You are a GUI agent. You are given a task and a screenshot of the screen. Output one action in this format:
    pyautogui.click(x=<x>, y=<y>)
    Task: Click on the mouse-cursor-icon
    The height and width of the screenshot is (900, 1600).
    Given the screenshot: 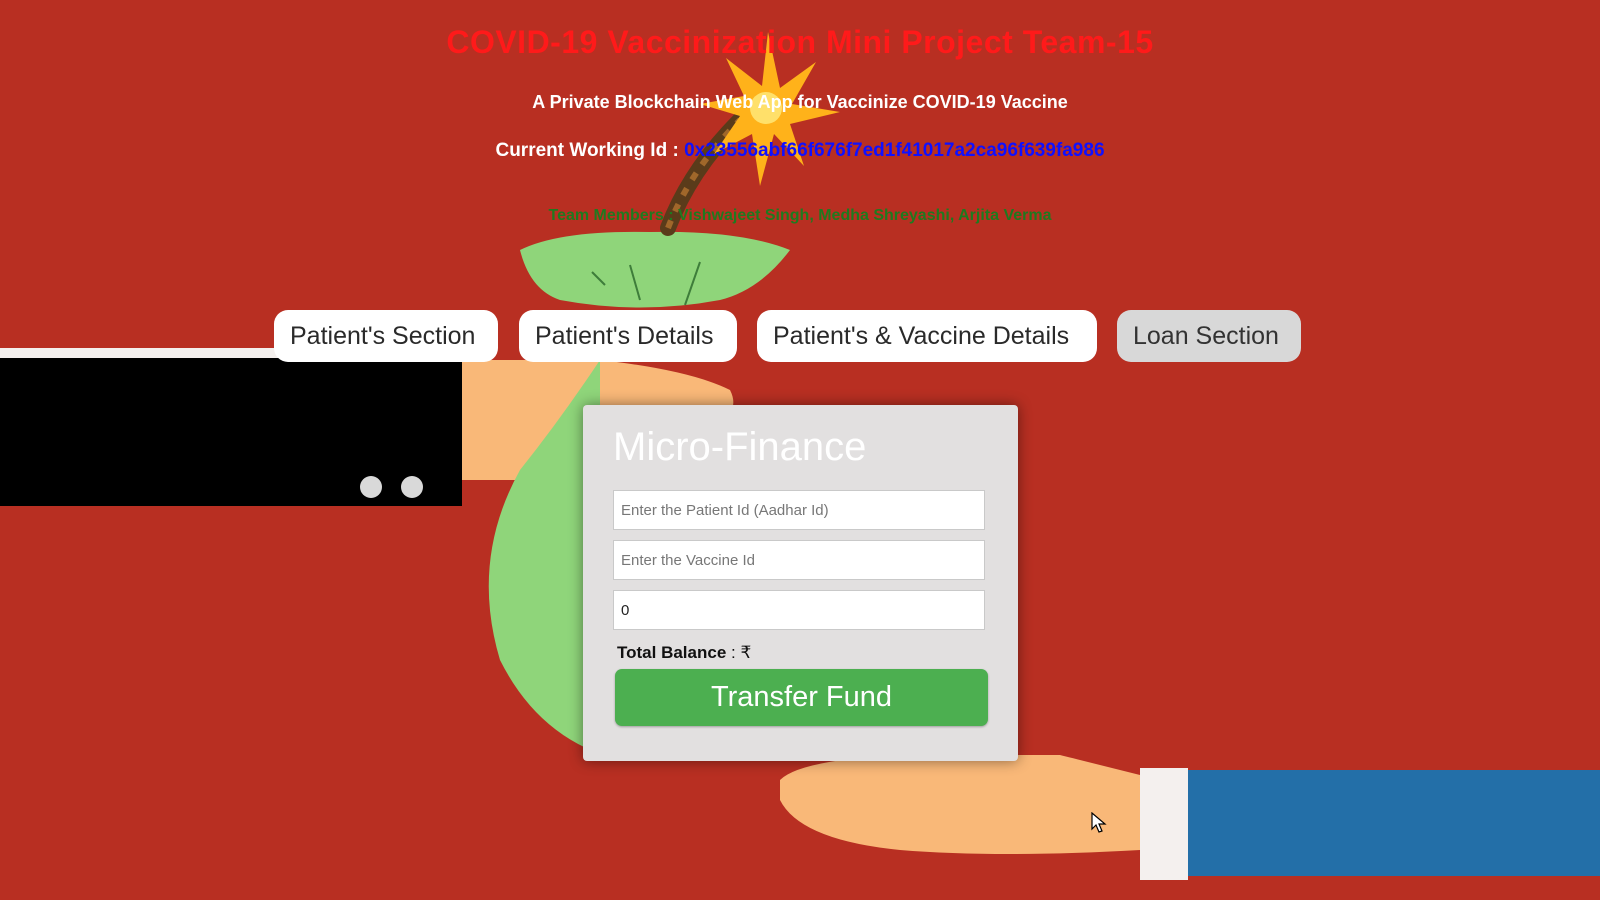 What is the action you would take?
    pyautogui.click(x=1099, y=822)
    